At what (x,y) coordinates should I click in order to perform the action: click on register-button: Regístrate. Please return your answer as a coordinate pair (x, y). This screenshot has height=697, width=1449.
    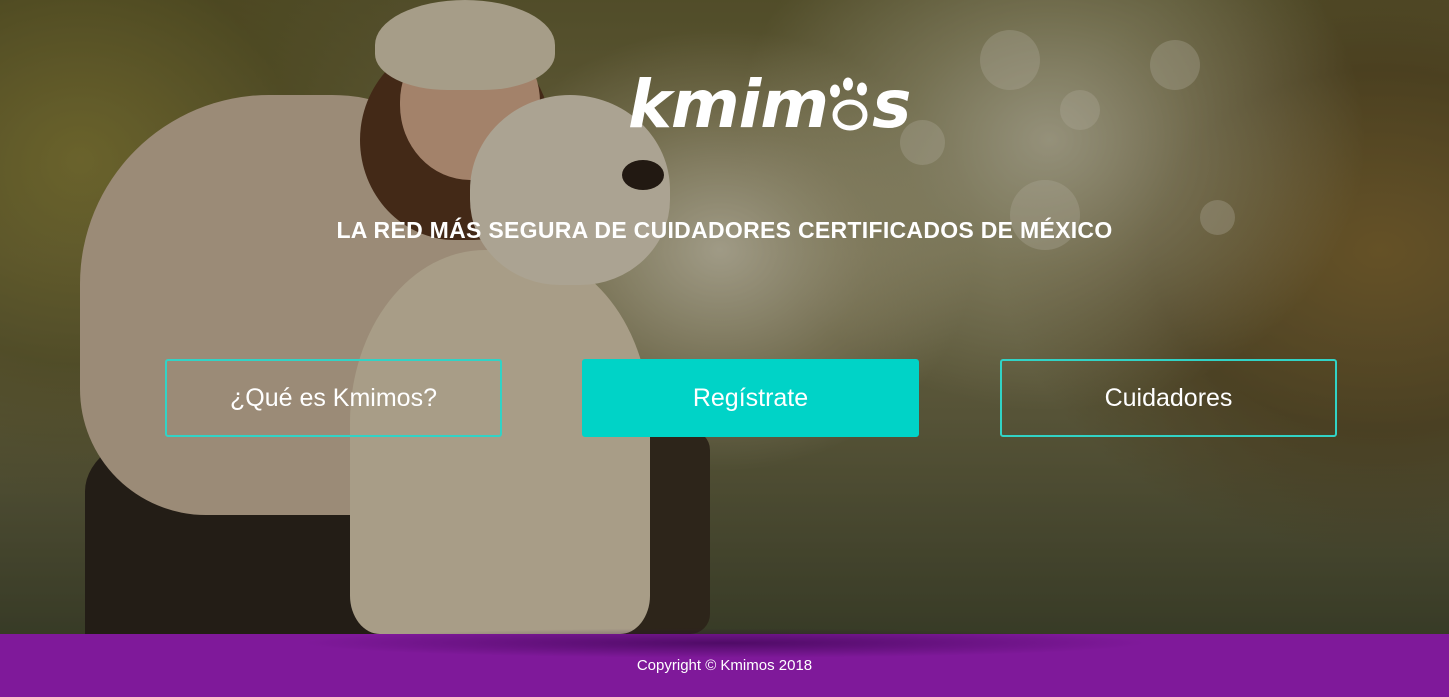
    Looking at the image, I should click on (750, 398).